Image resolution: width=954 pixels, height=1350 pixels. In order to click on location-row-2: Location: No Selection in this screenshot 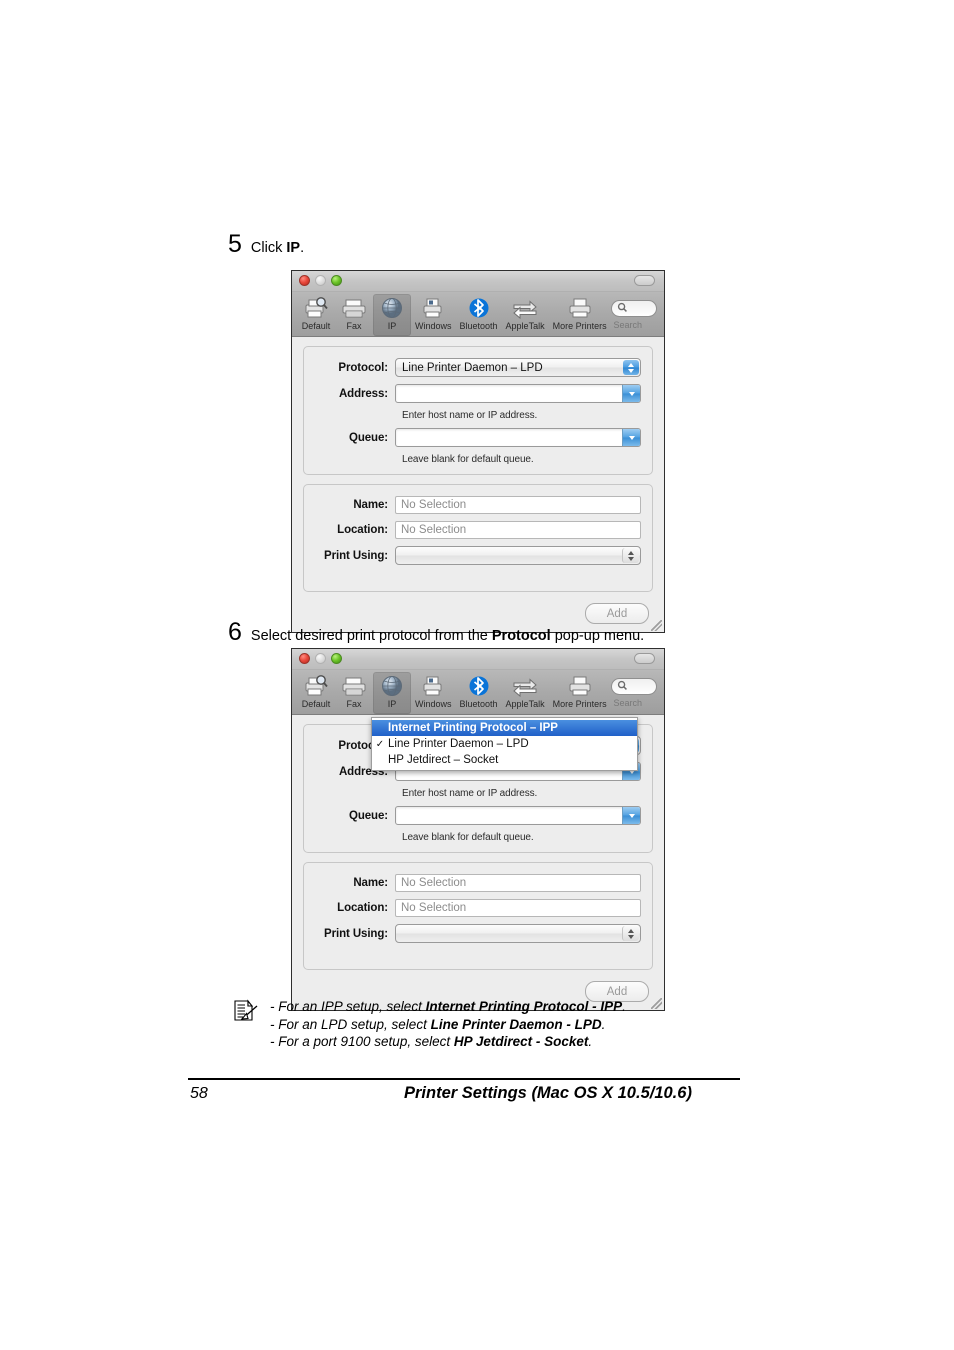, I will do `click(478, 908)`.